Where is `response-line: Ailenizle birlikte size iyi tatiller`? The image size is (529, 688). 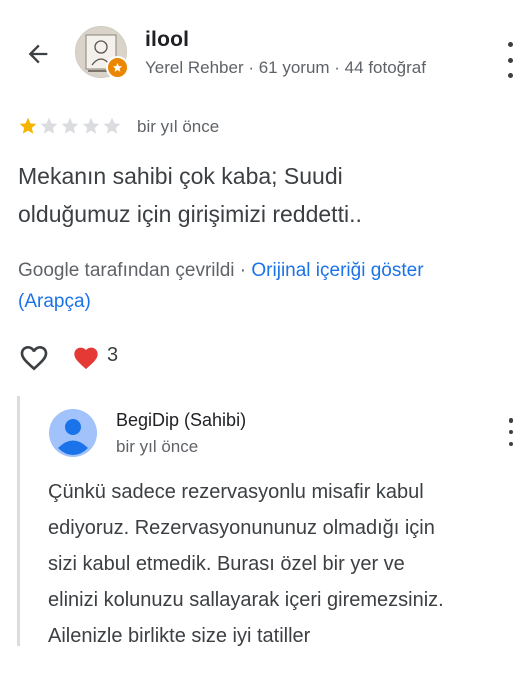
response-line: Ailenizle birlikte size iyi tatiller is located at coordinates (179, 636).